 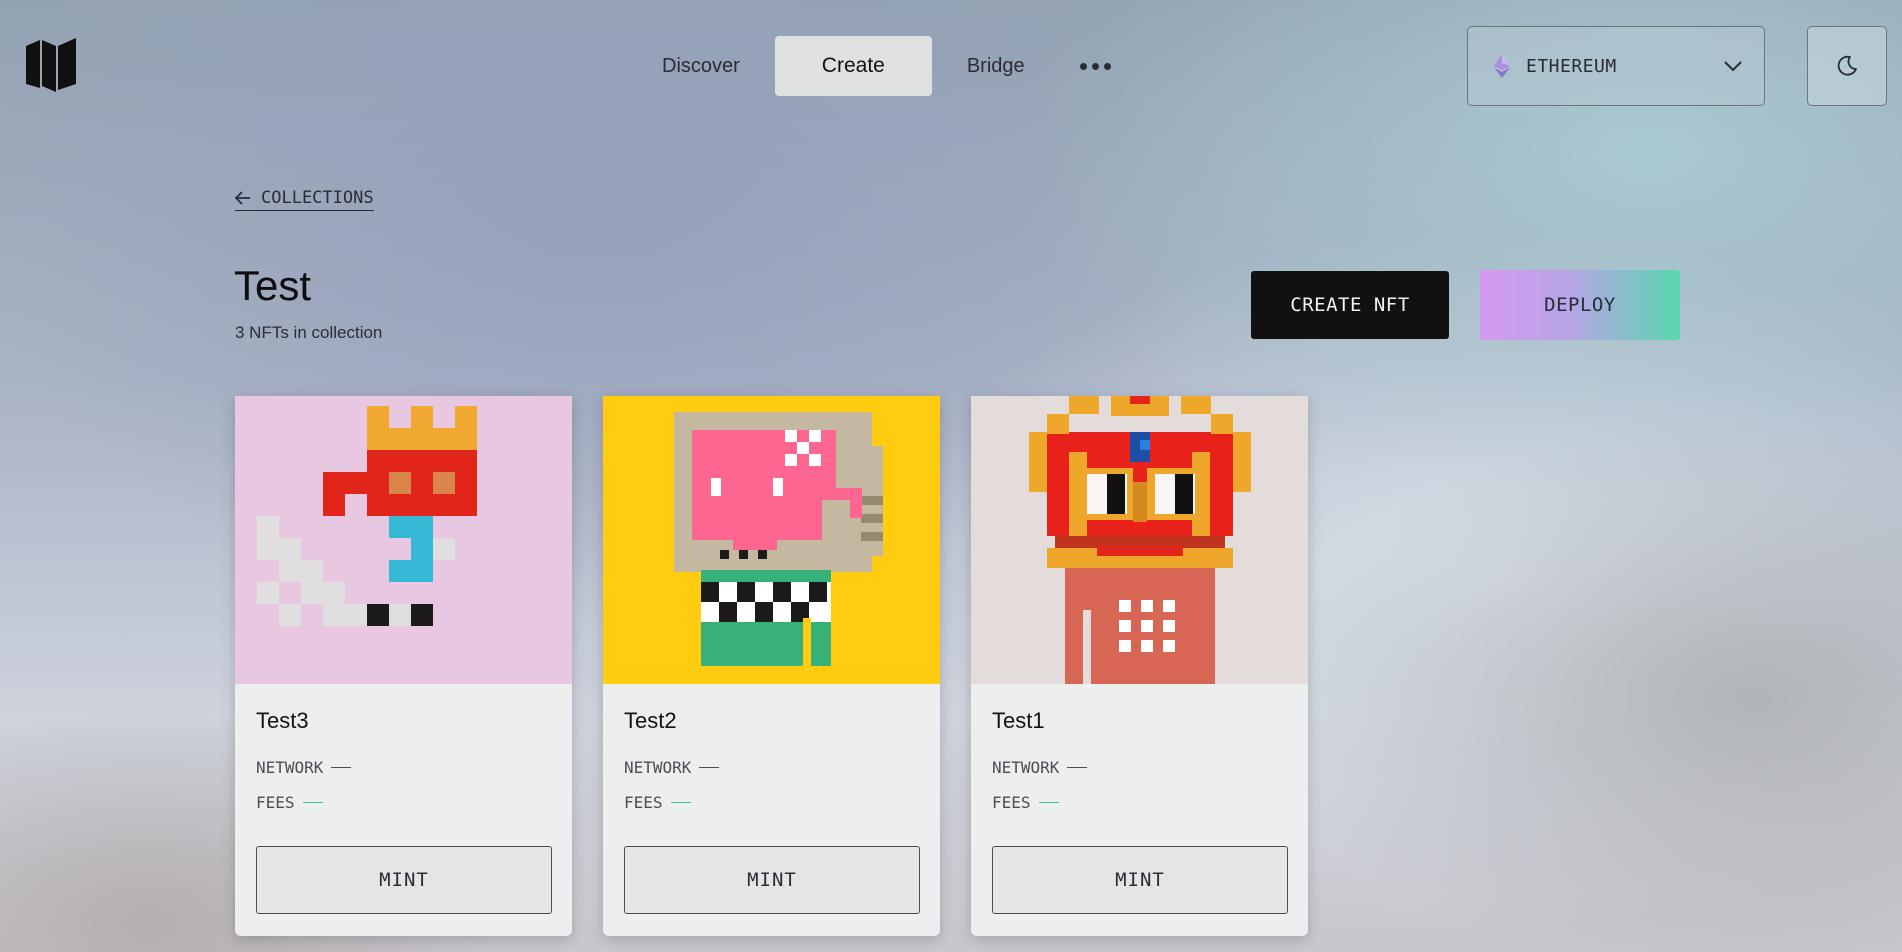 I want to click on nav-create: Create, so click(x=853, y=66).